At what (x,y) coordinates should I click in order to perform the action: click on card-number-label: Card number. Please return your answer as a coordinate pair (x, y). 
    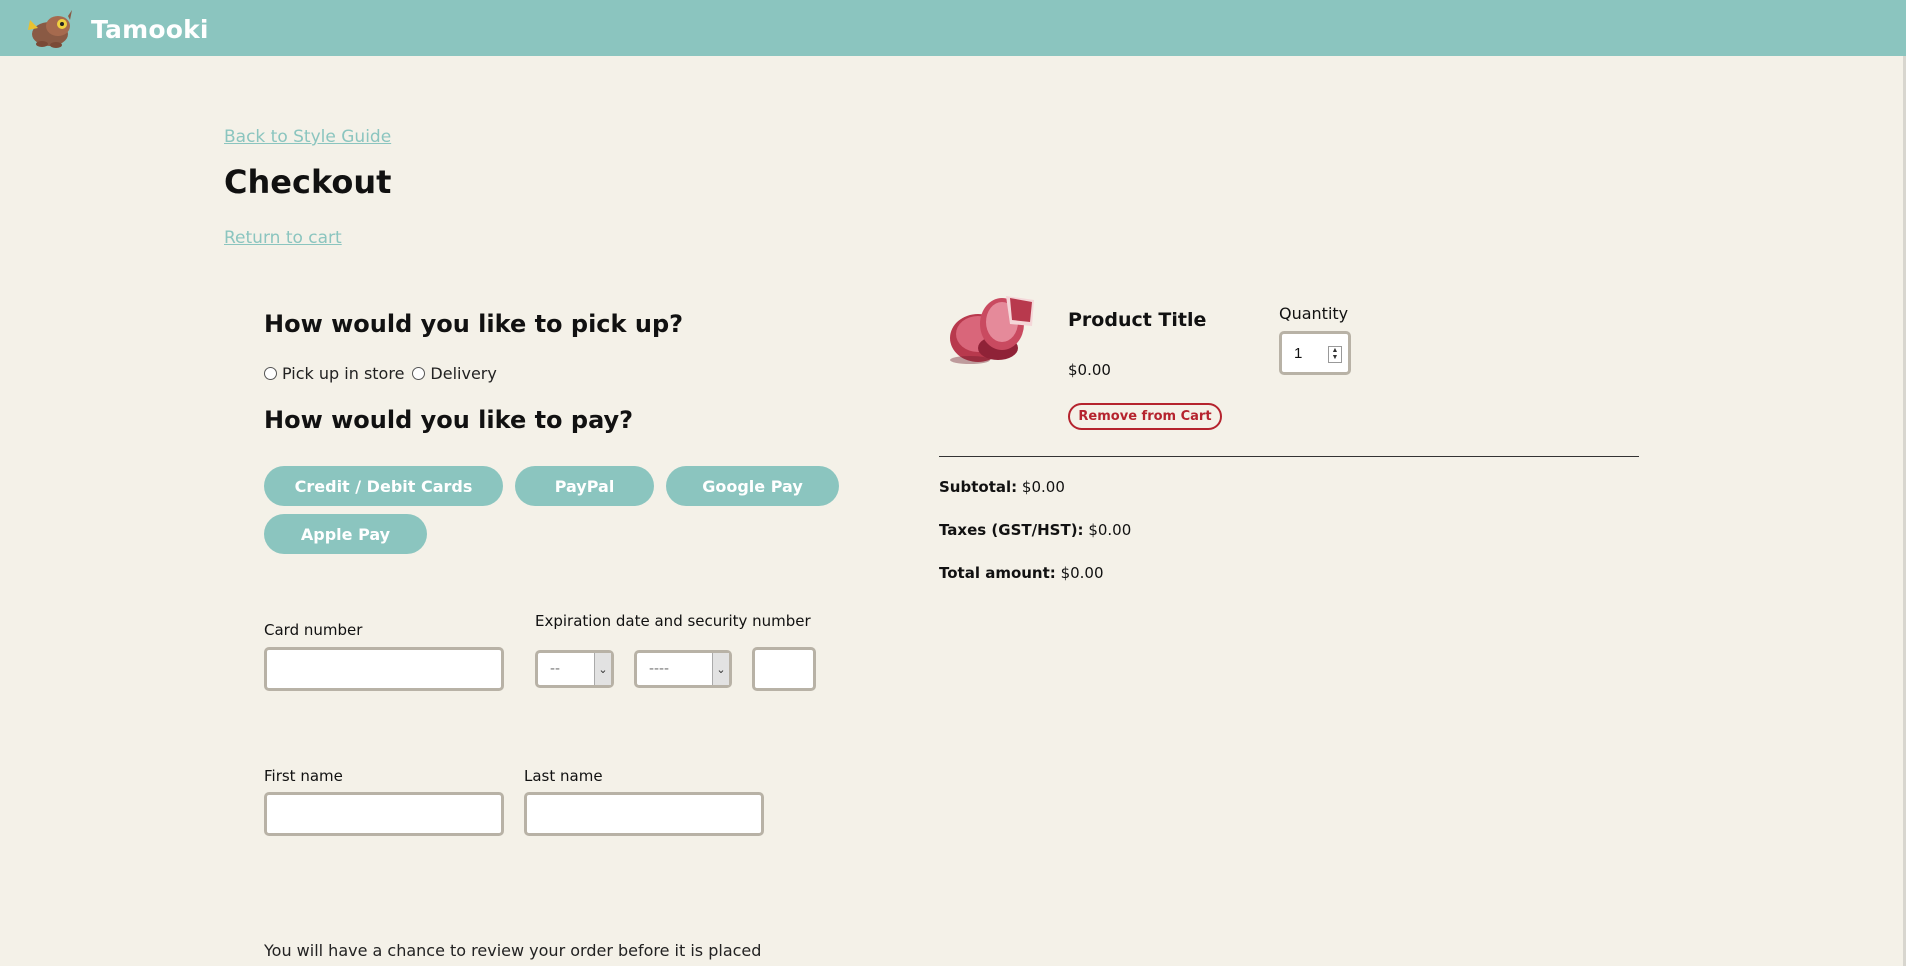
    Looking at the image, I should click on (313, 630).